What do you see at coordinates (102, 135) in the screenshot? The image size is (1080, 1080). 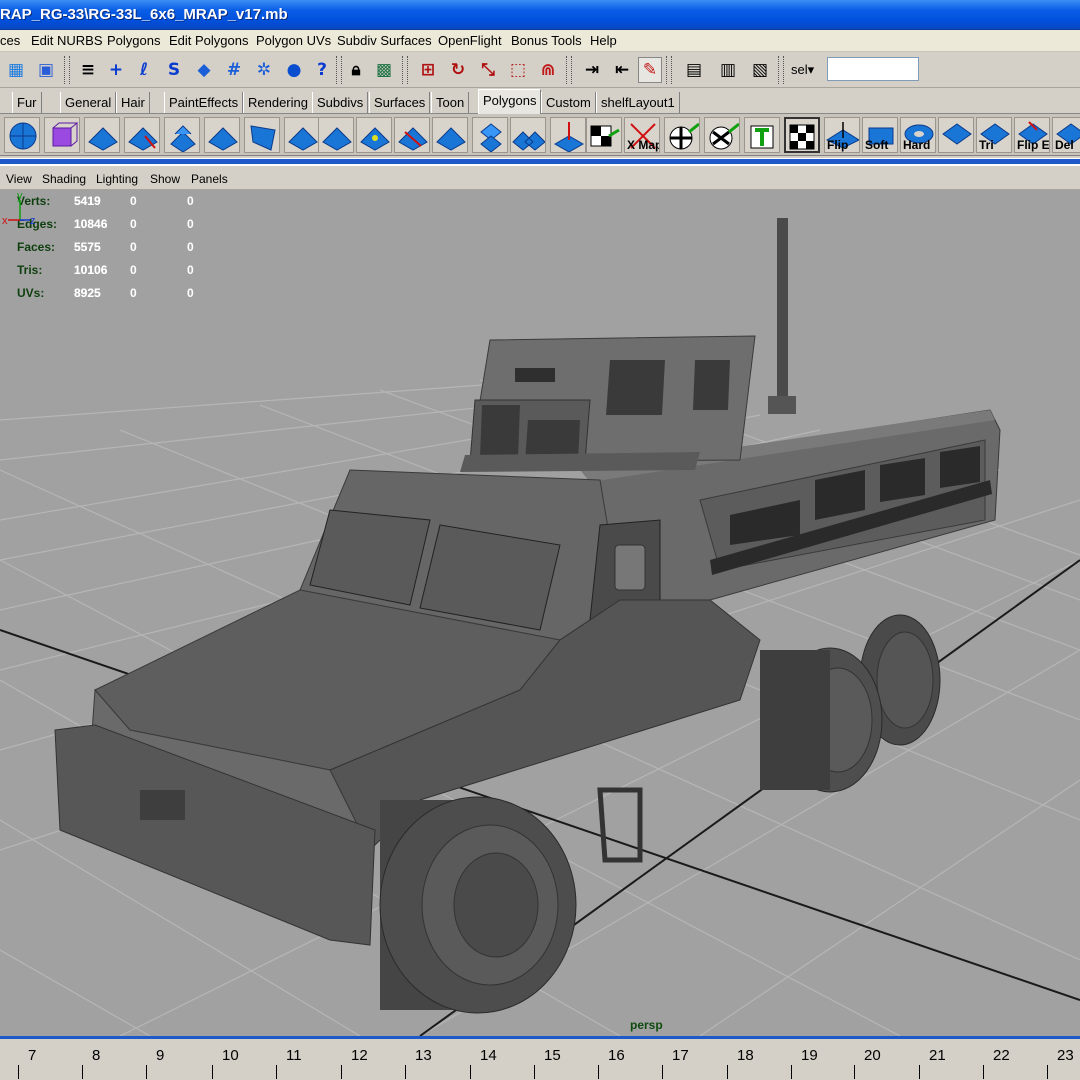 I see `poly-plane-icon` at bounding box center [102, 135].